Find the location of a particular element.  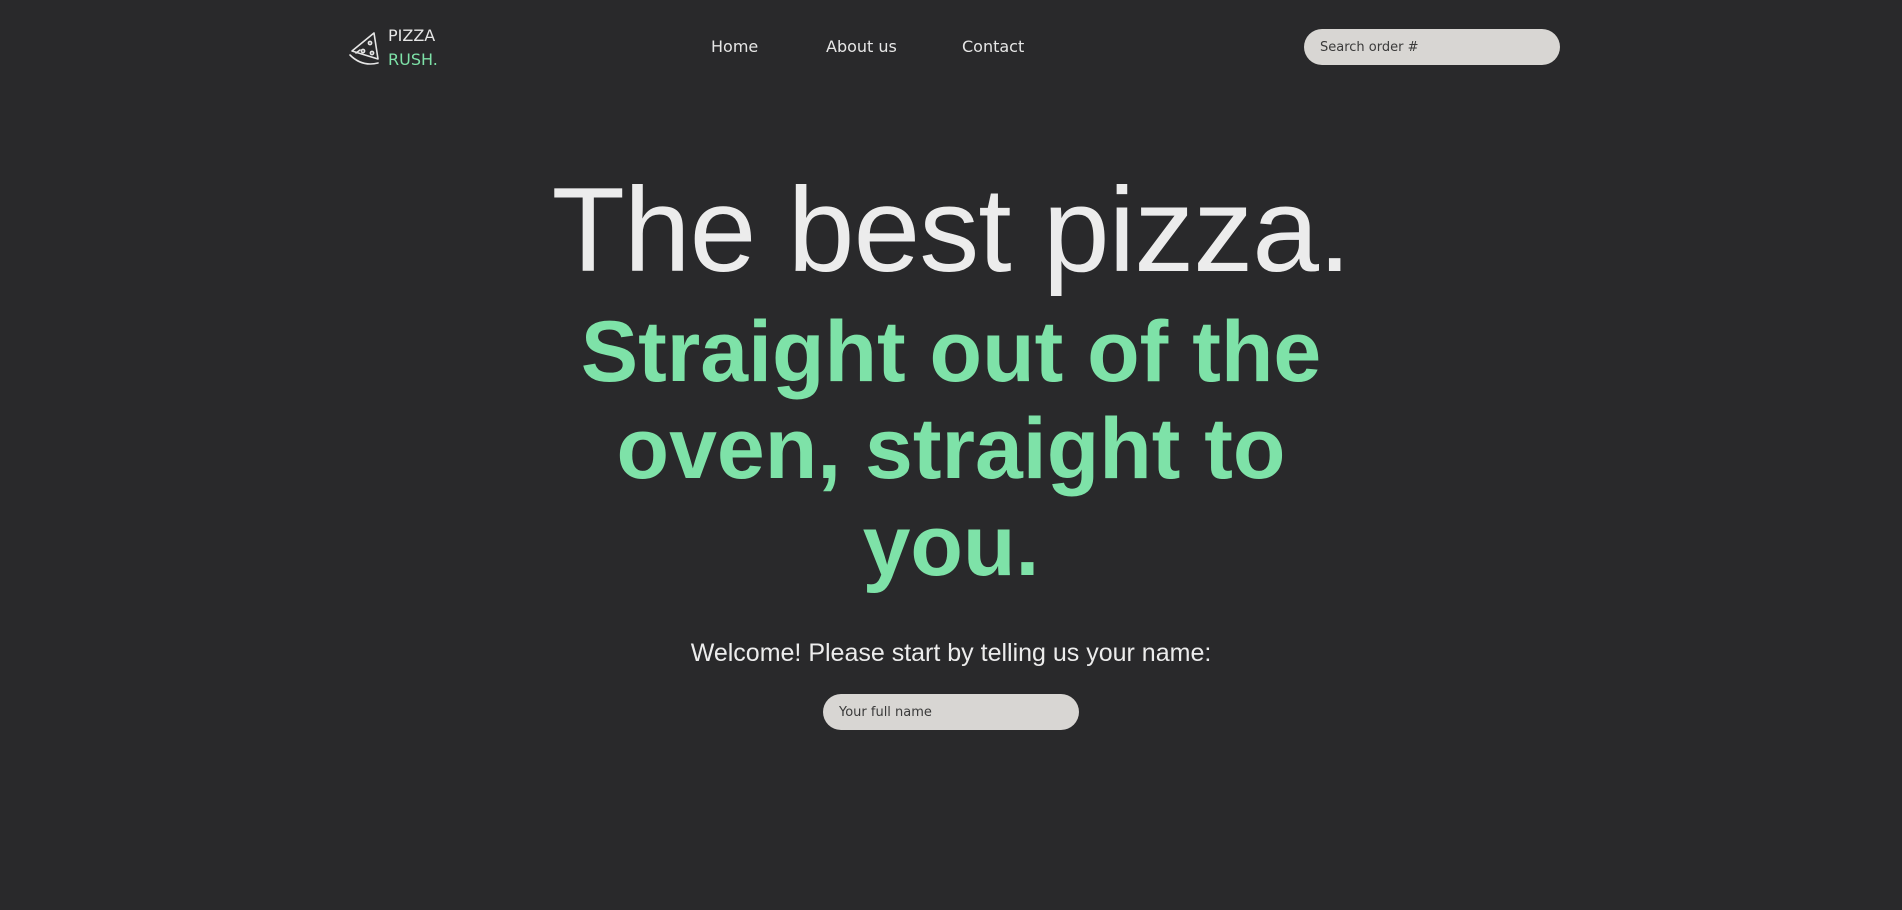

header: PIZZA RUSH. Home About us Contact is located at coordinates (951, 47).